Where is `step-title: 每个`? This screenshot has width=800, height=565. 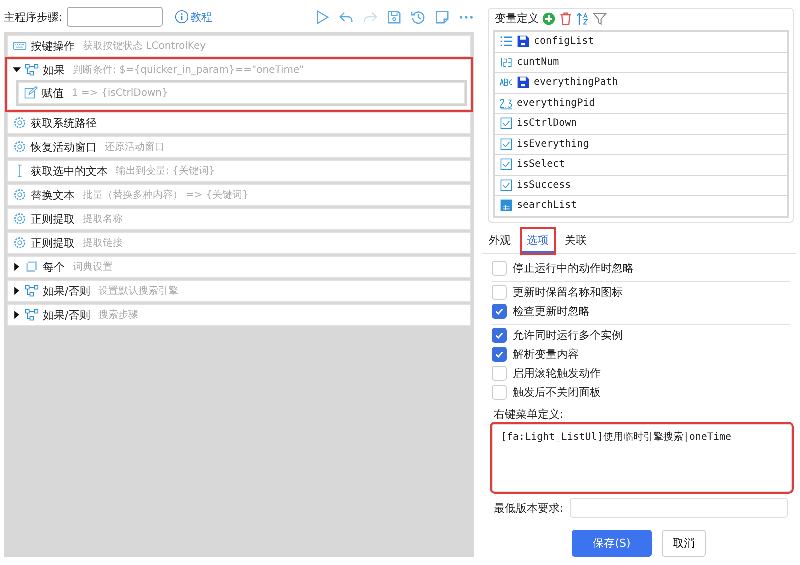 step-title: 每个 is located at coordinates (54, 267).